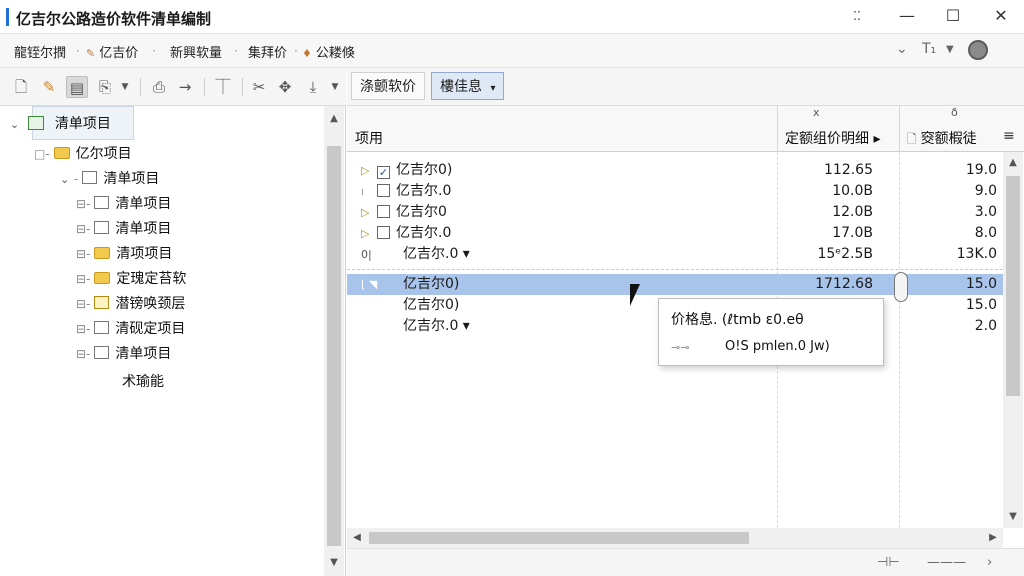 The height and width of the screenshot is (576, 1024). Describe the element at coordinates (857, 17) in the screenshot. I see `settings-icon: ⁚⁚` at that location.